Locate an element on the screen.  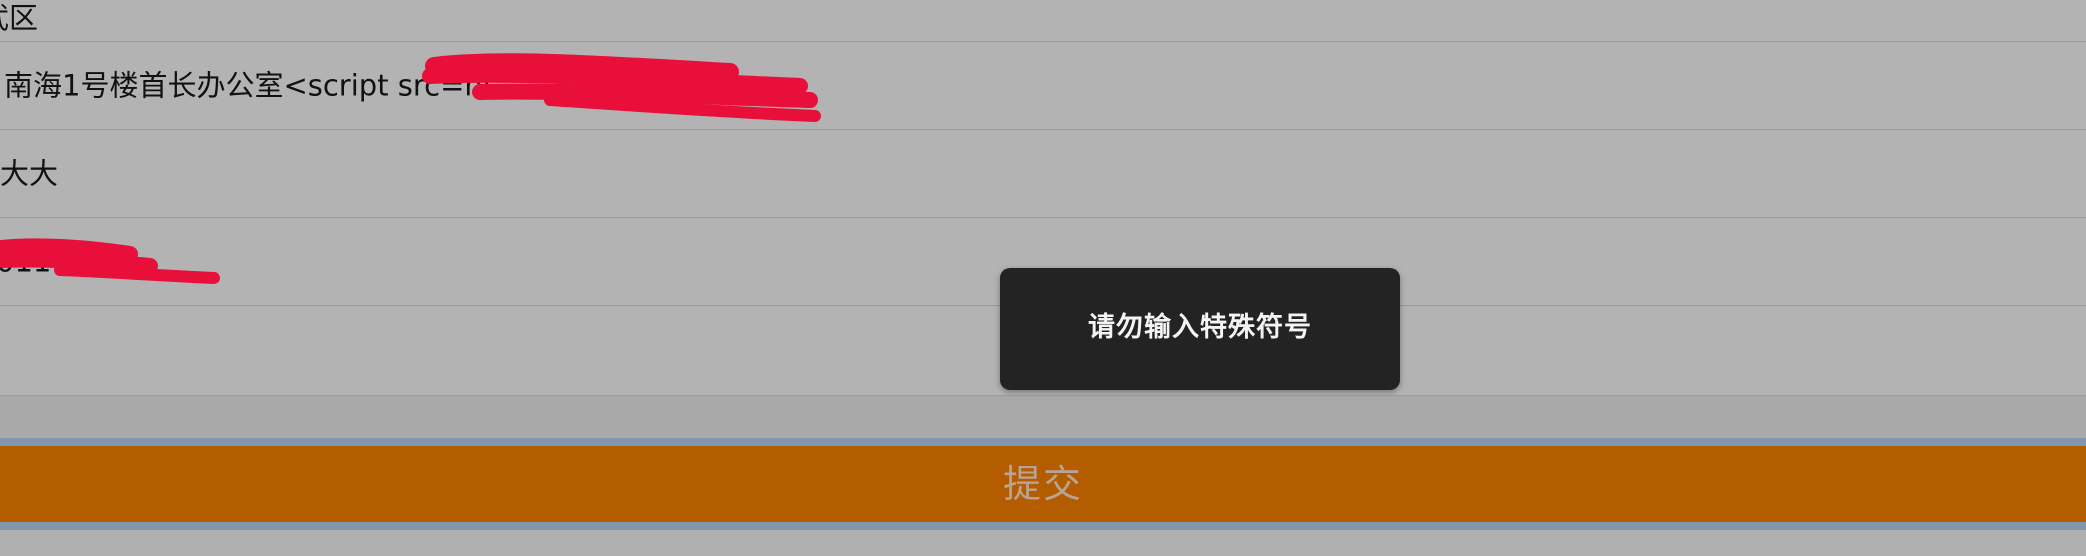
toast-message: 请勿输入特殊符号 is located at coordinates (1200, 329).